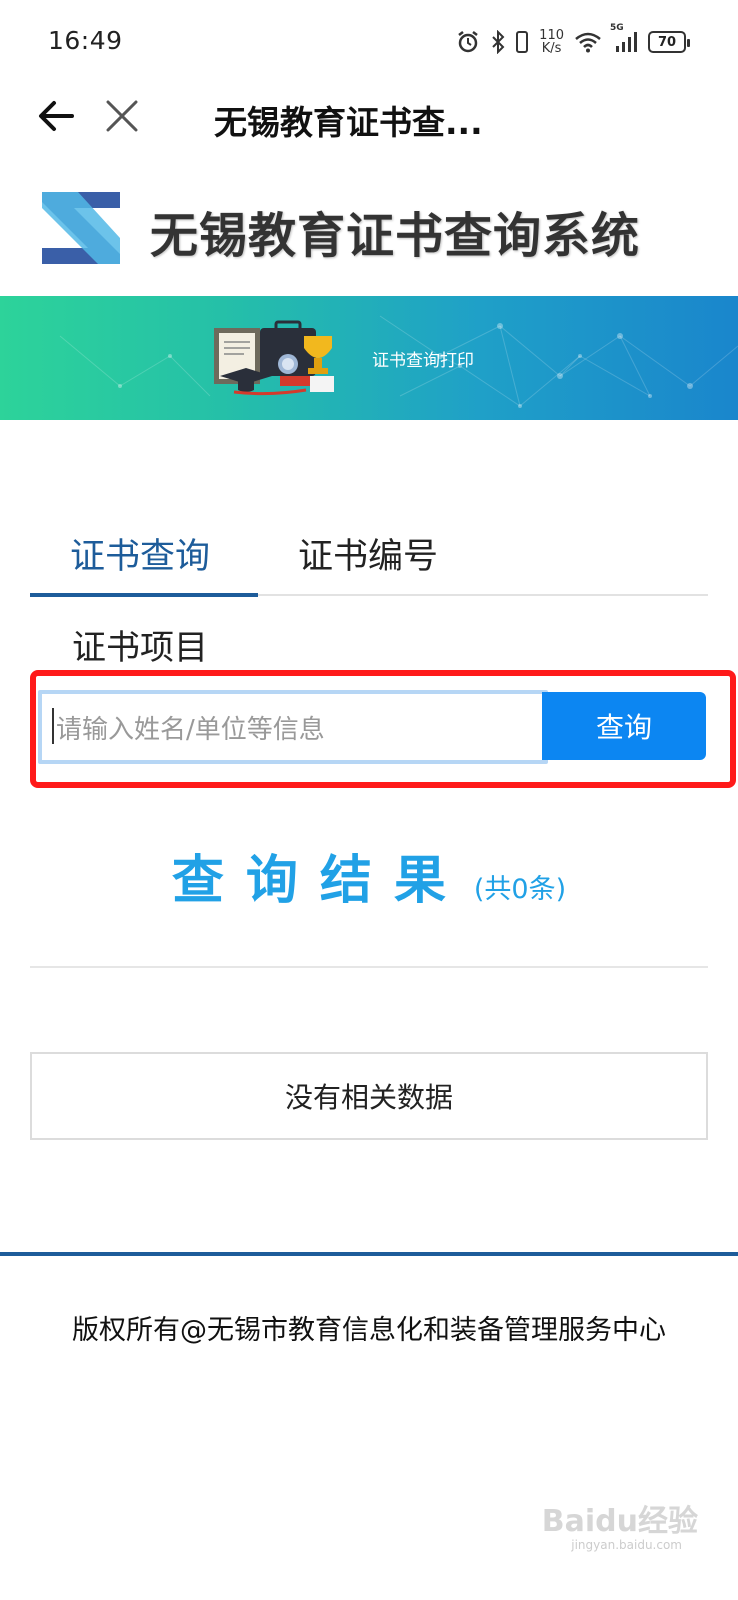  Describe the element at coordinates (619, 1521) in the screenshot. I see `watermark: Baidu经验` at that location.